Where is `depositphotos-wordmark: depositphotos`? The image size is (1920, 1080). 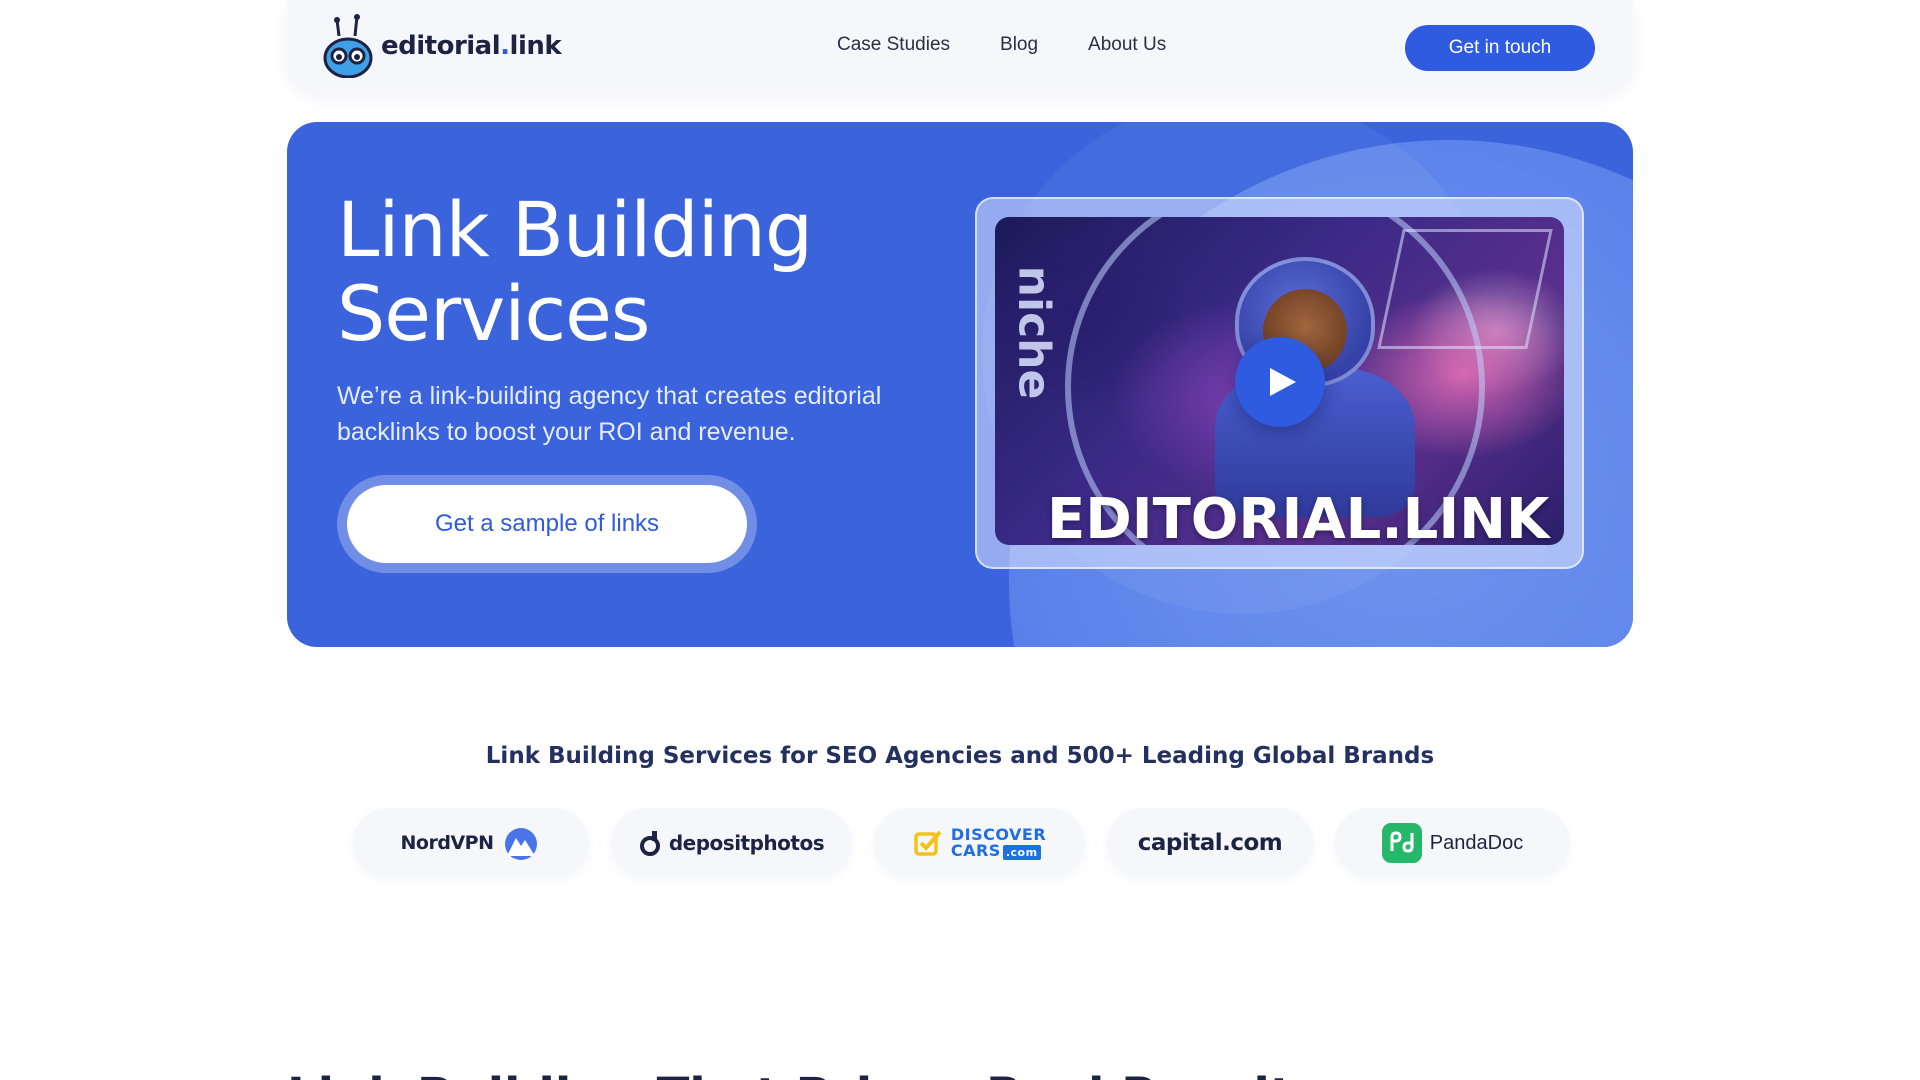 depositphotos-wordmark: depositphotos is located at coordinates (746, 843).